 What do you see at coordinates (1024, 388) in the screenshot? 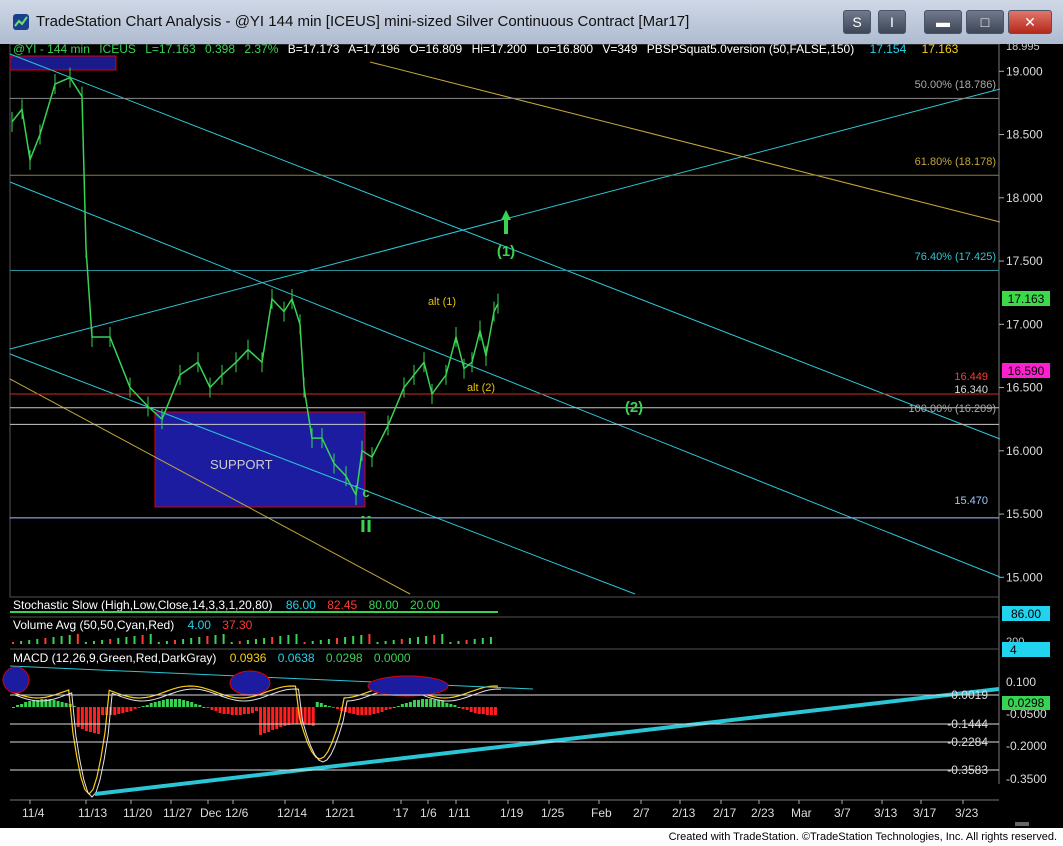
I see `price-tick-label: 16.500` at bounding box center [1024, 388].